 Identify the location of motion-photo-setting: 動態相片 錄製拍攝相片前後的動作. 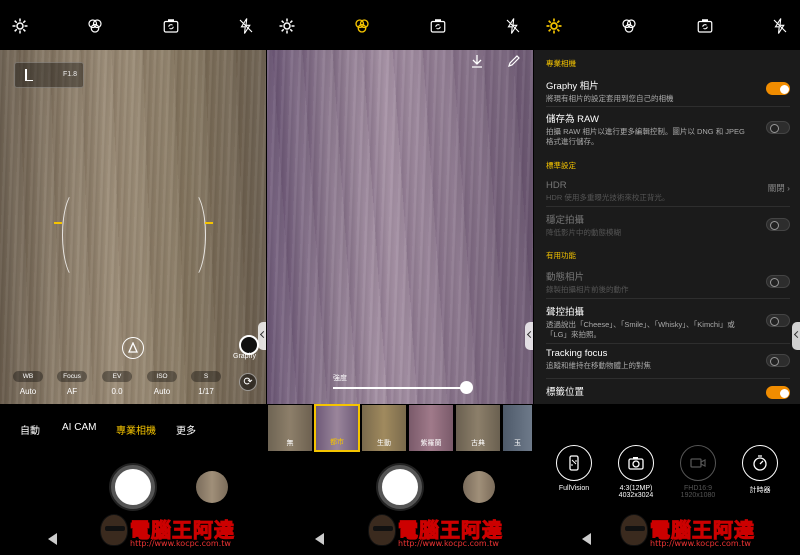
(668, 282).